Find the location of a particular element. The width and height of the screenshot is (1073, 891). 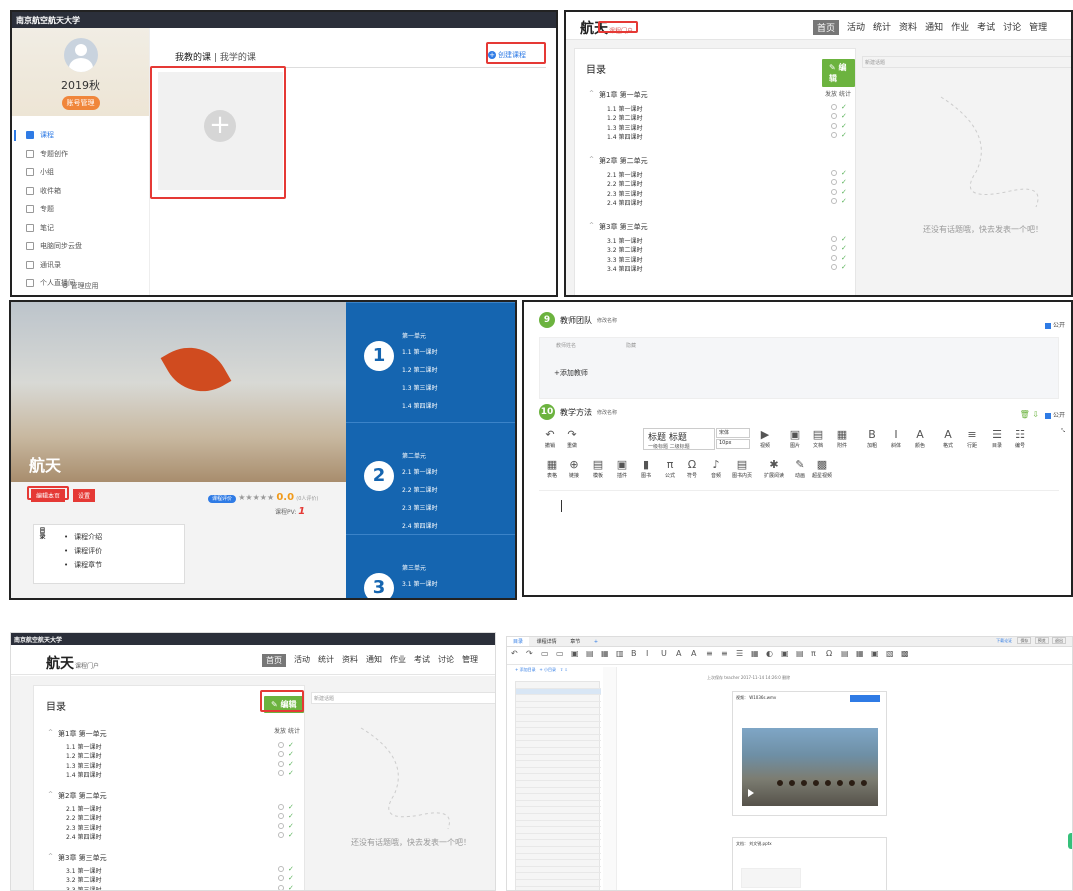

ribbon-icon-12: A is located at coordinates (693, 653).